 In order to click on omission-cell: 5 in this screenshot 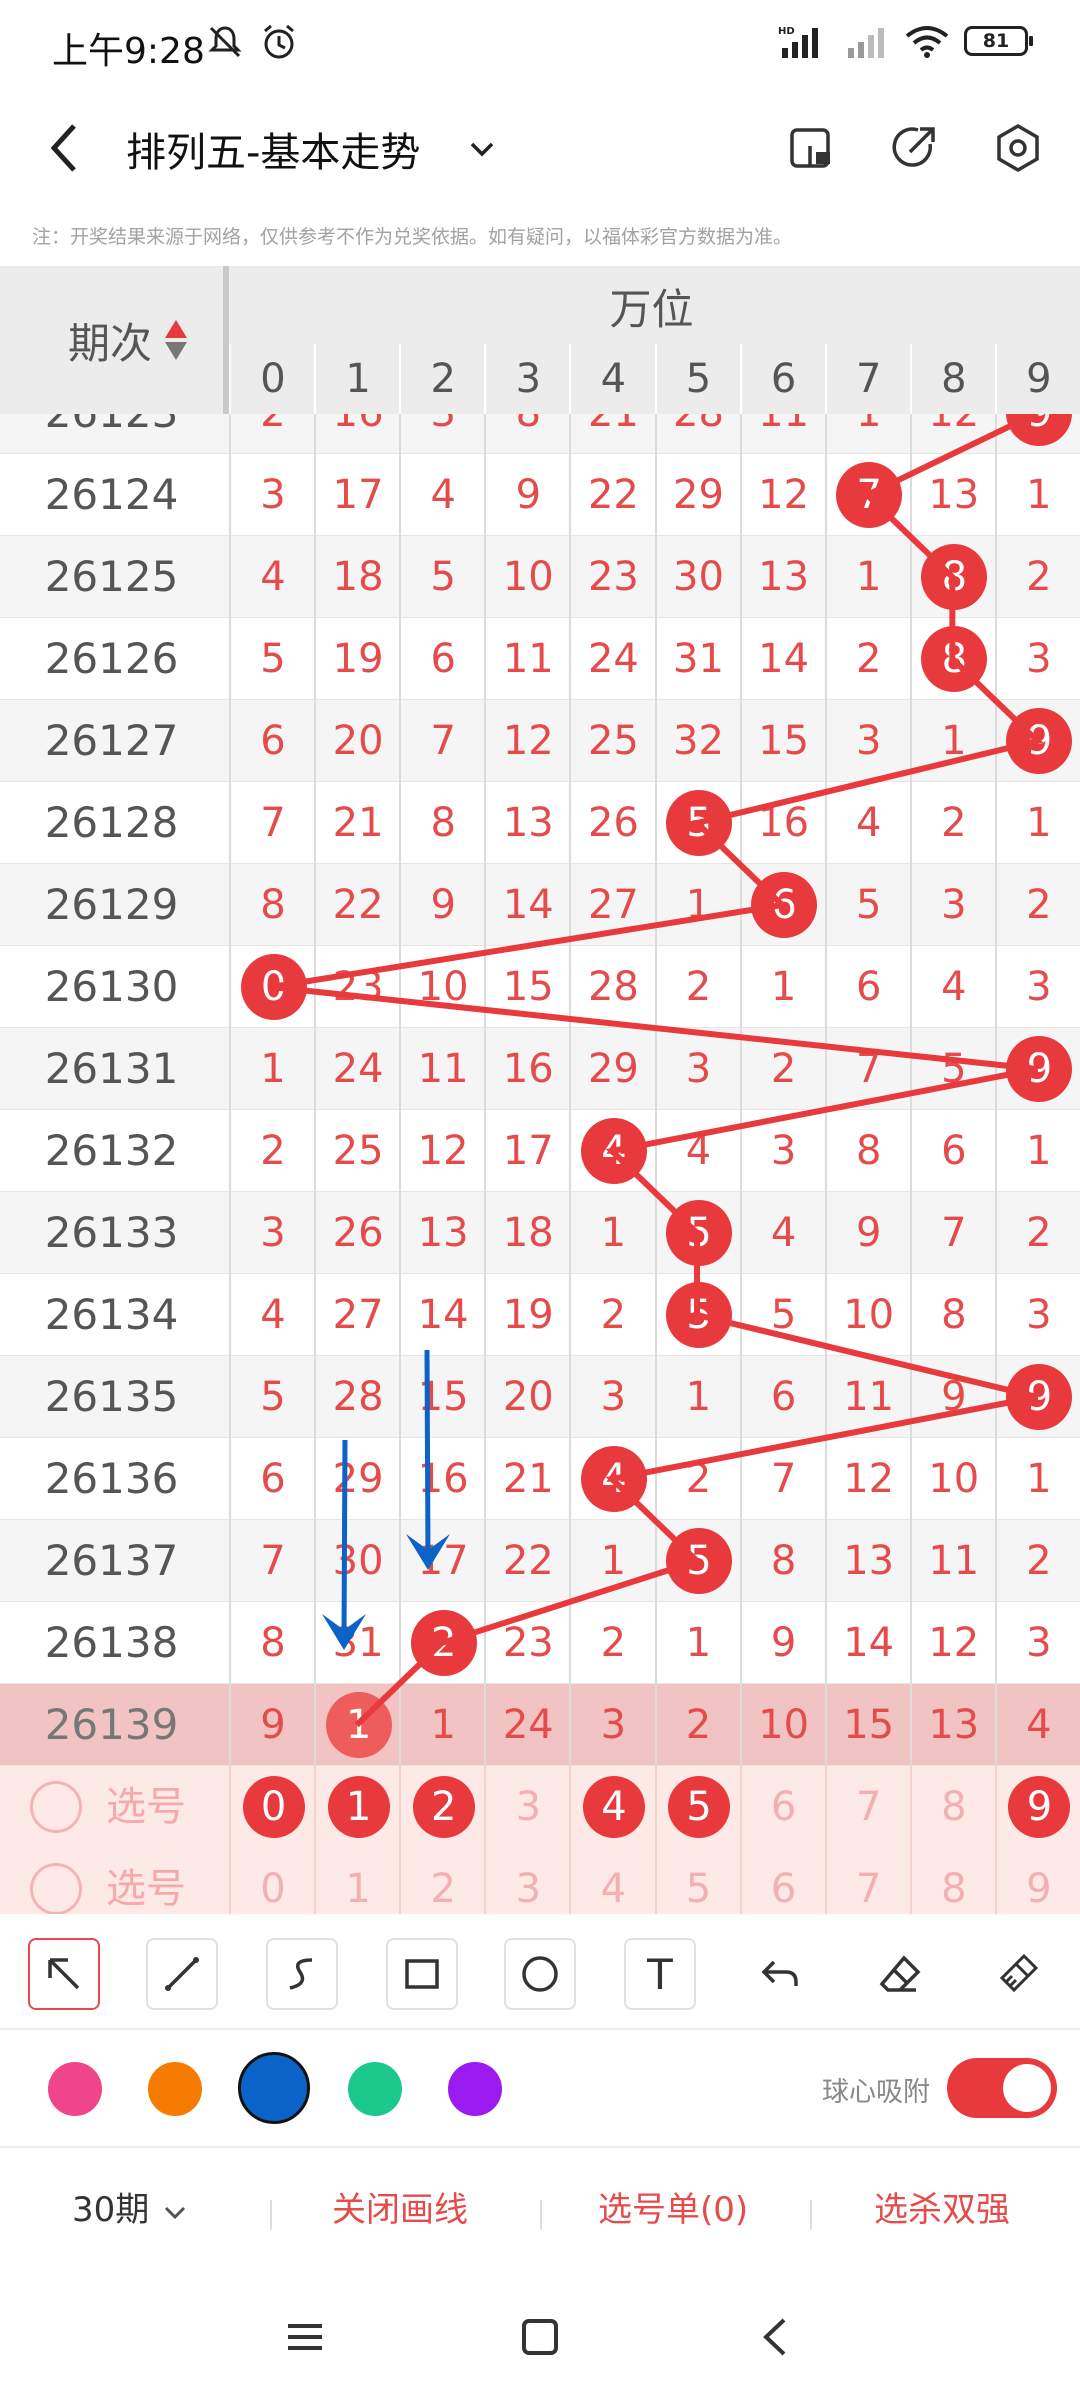, I will do `click(697, 1233)`.